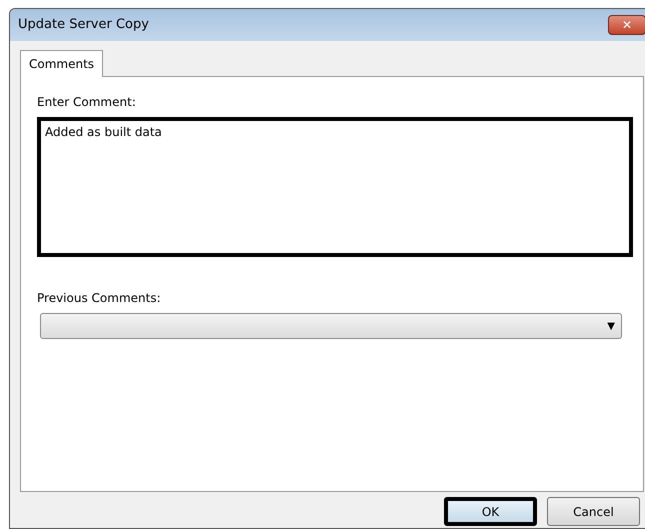 The width and height of the screenshot is (645, 529). Describe the element at coordinates (593, 511) in the screenshot. I see `cancel-button: Cancel` at that location.